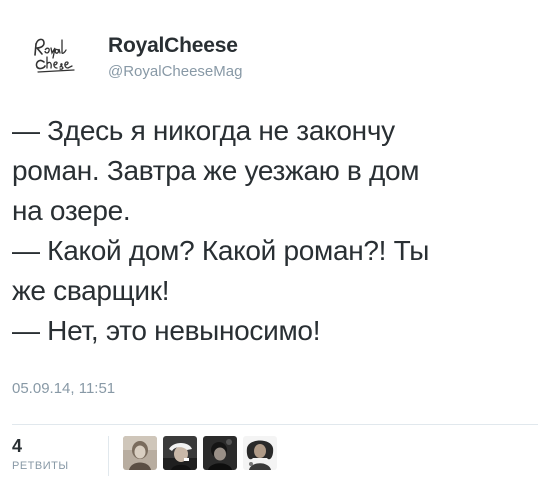 The width and height of the screenshot is (550, 502). I want to click on retweeter-avatar-1-icon, so click(140, 453).